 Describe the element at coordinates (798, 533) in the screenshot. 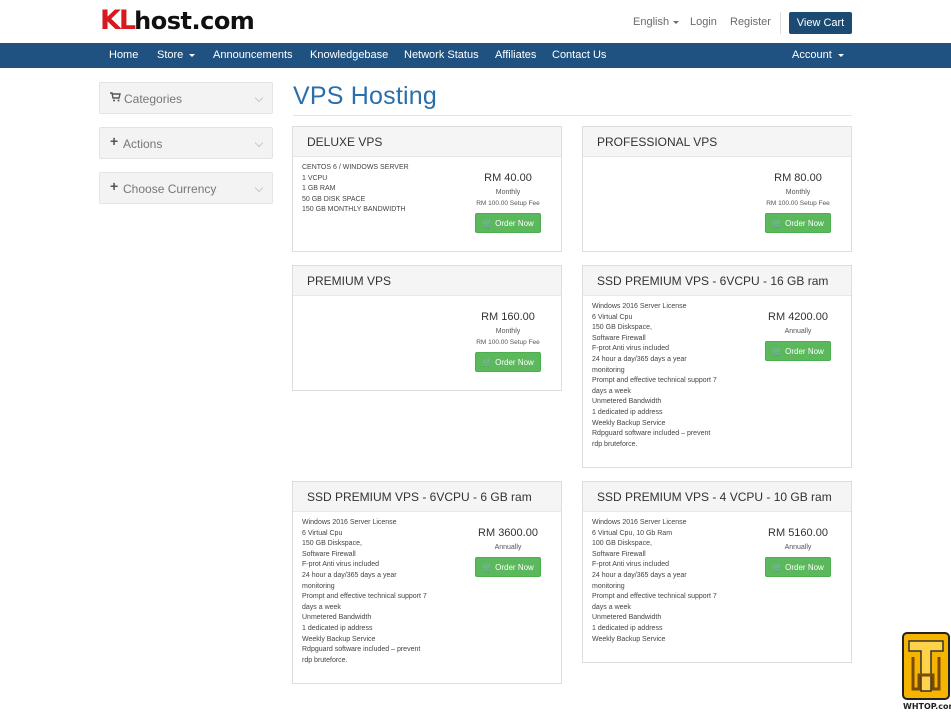

I see `product-price: RM 5160.00` at that location.